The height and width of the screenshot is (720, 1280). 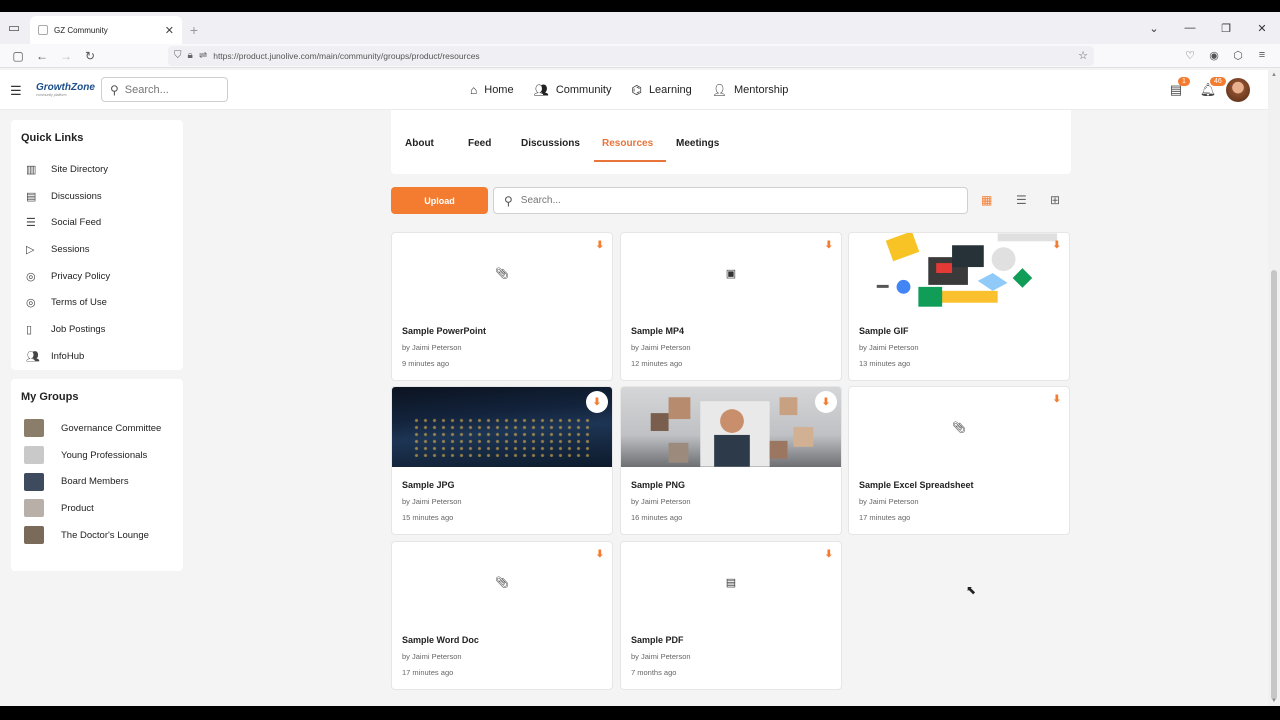 I want to click on tree-view-icon: ⊞, so click(x=1055, y=200).